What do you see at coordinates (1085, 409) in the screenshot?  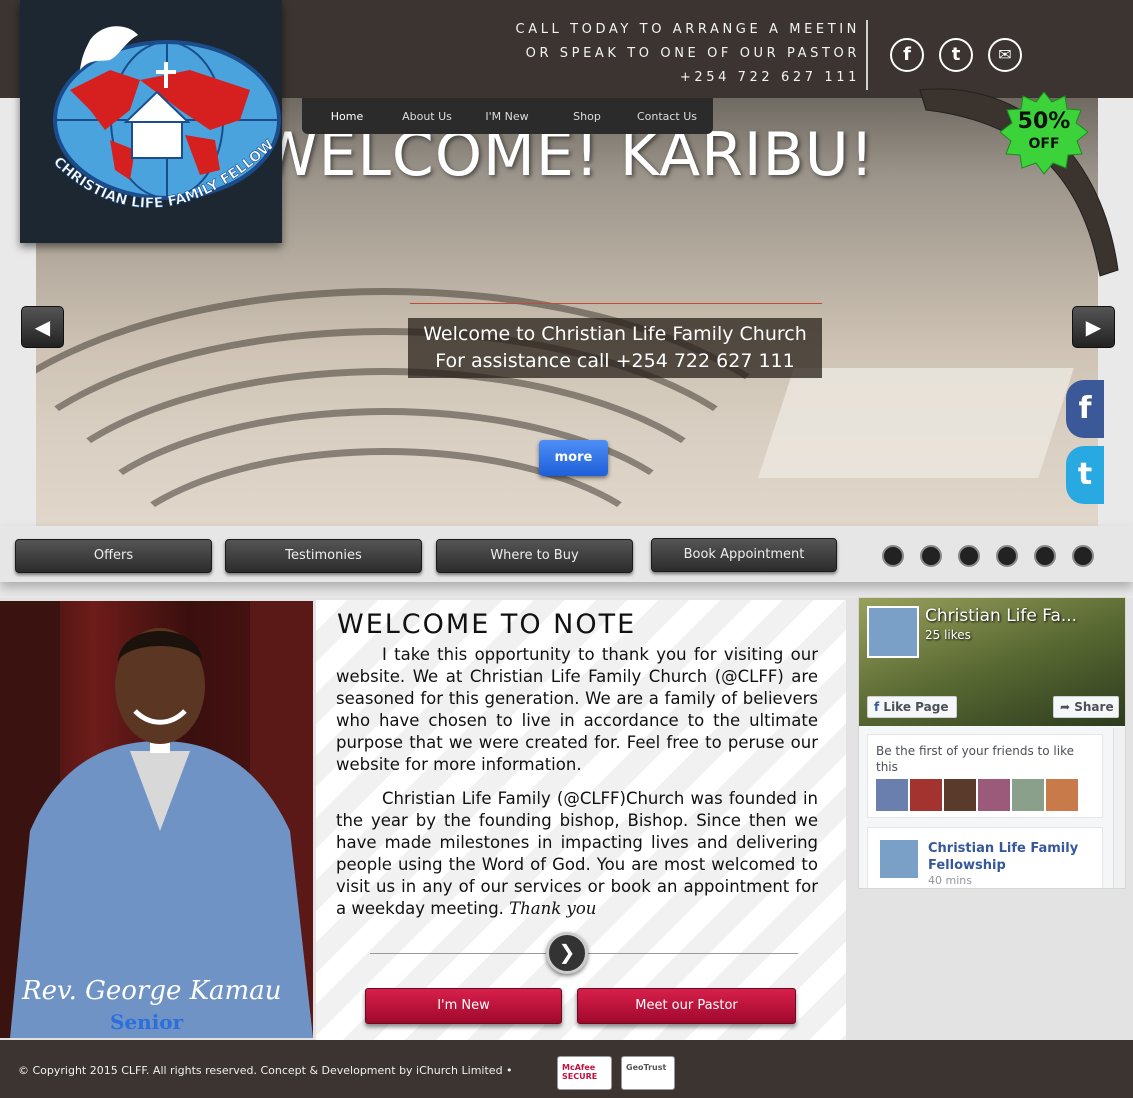 I see `facebook-side-icon: f` at bounding box center [1085, 409].